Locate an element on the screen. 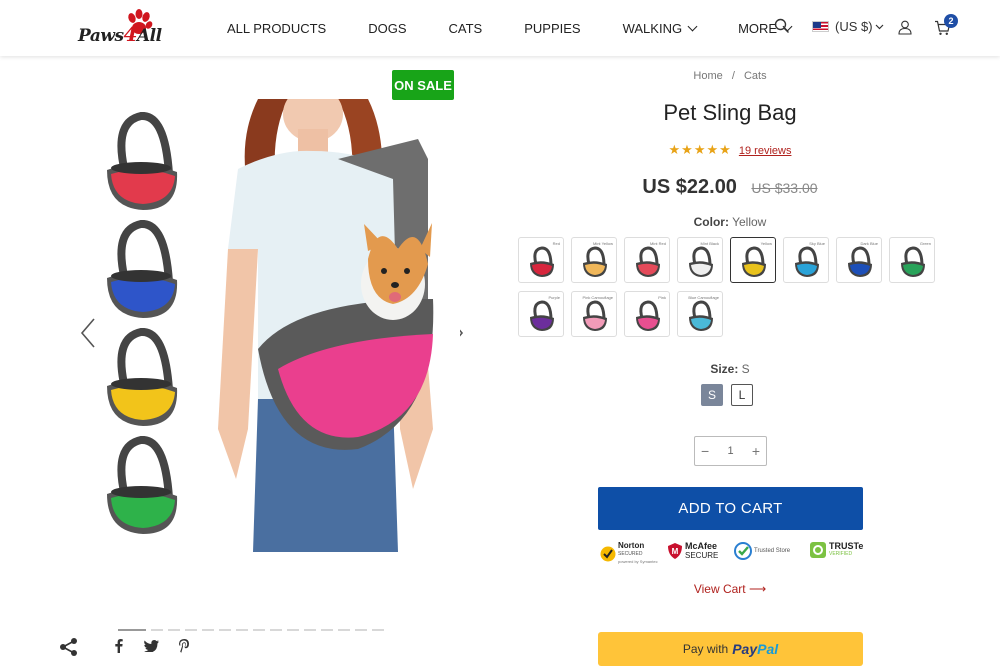 Image resolution: width=1000 pixels, height=669 pixels. nav-puppies: PUPPIES is located at coordinates (552, 28).